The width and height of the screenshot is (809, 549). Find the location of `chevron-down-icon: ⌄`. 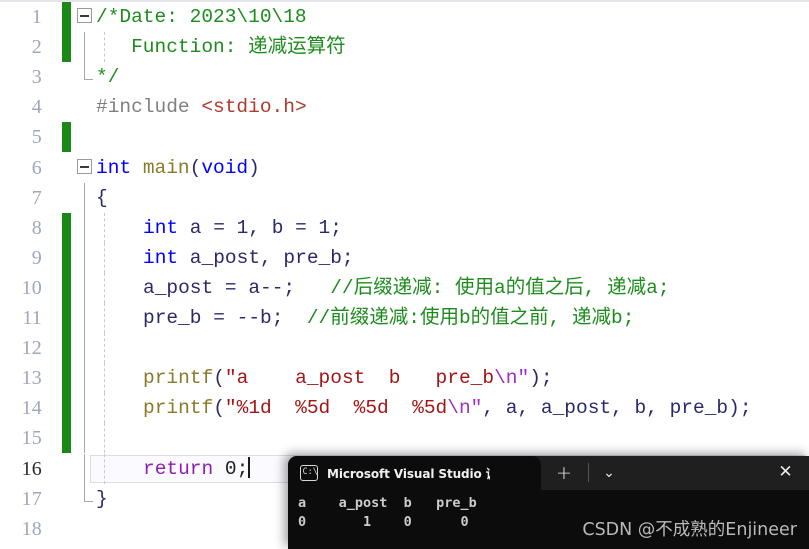

chevron-down-icon: ⌄ is located at coordinates (609, 473).